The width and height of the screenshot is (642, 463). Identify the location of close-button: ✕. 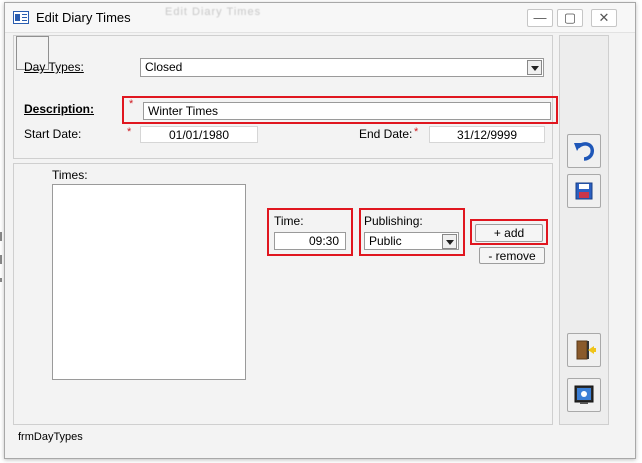
(604, 18).